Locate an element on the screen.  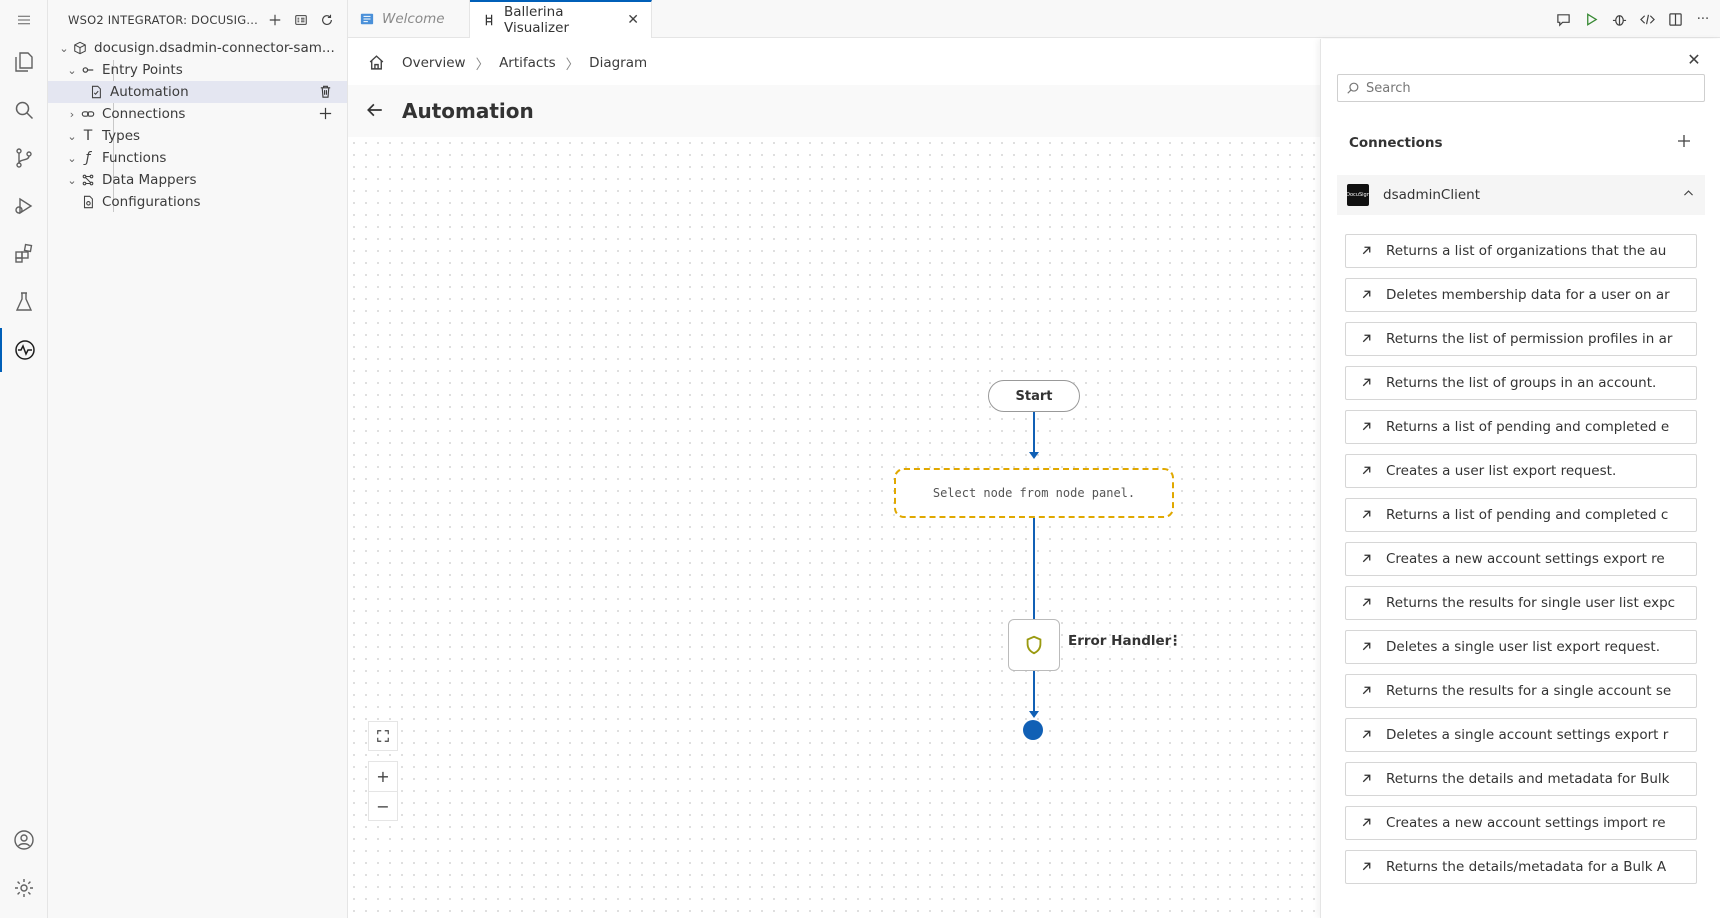
close-panel-icon: ✕ is located at coordinates (1694, 59).